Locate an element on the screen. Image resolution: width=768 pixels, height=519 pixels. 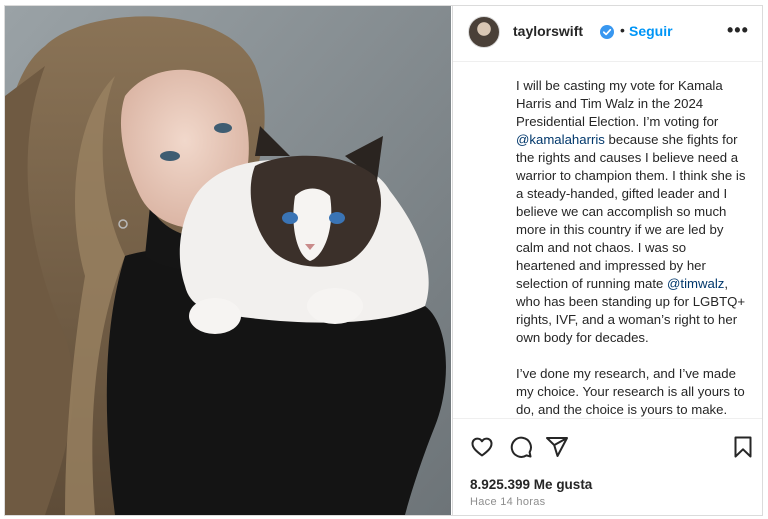
follow-button: Seguir is located at coordinates (651, 31).